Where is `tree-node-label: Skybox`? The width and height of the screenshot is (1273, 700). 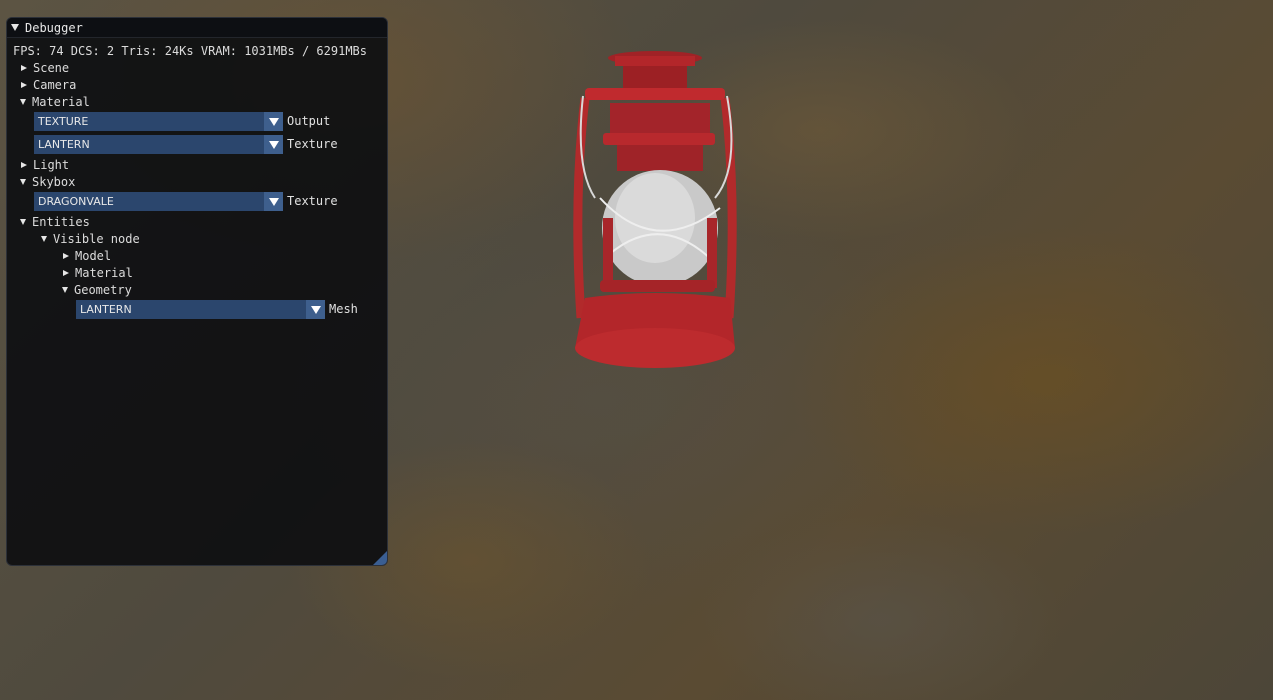
tree-node-label: Skybox is located at coordinates (54, 181).